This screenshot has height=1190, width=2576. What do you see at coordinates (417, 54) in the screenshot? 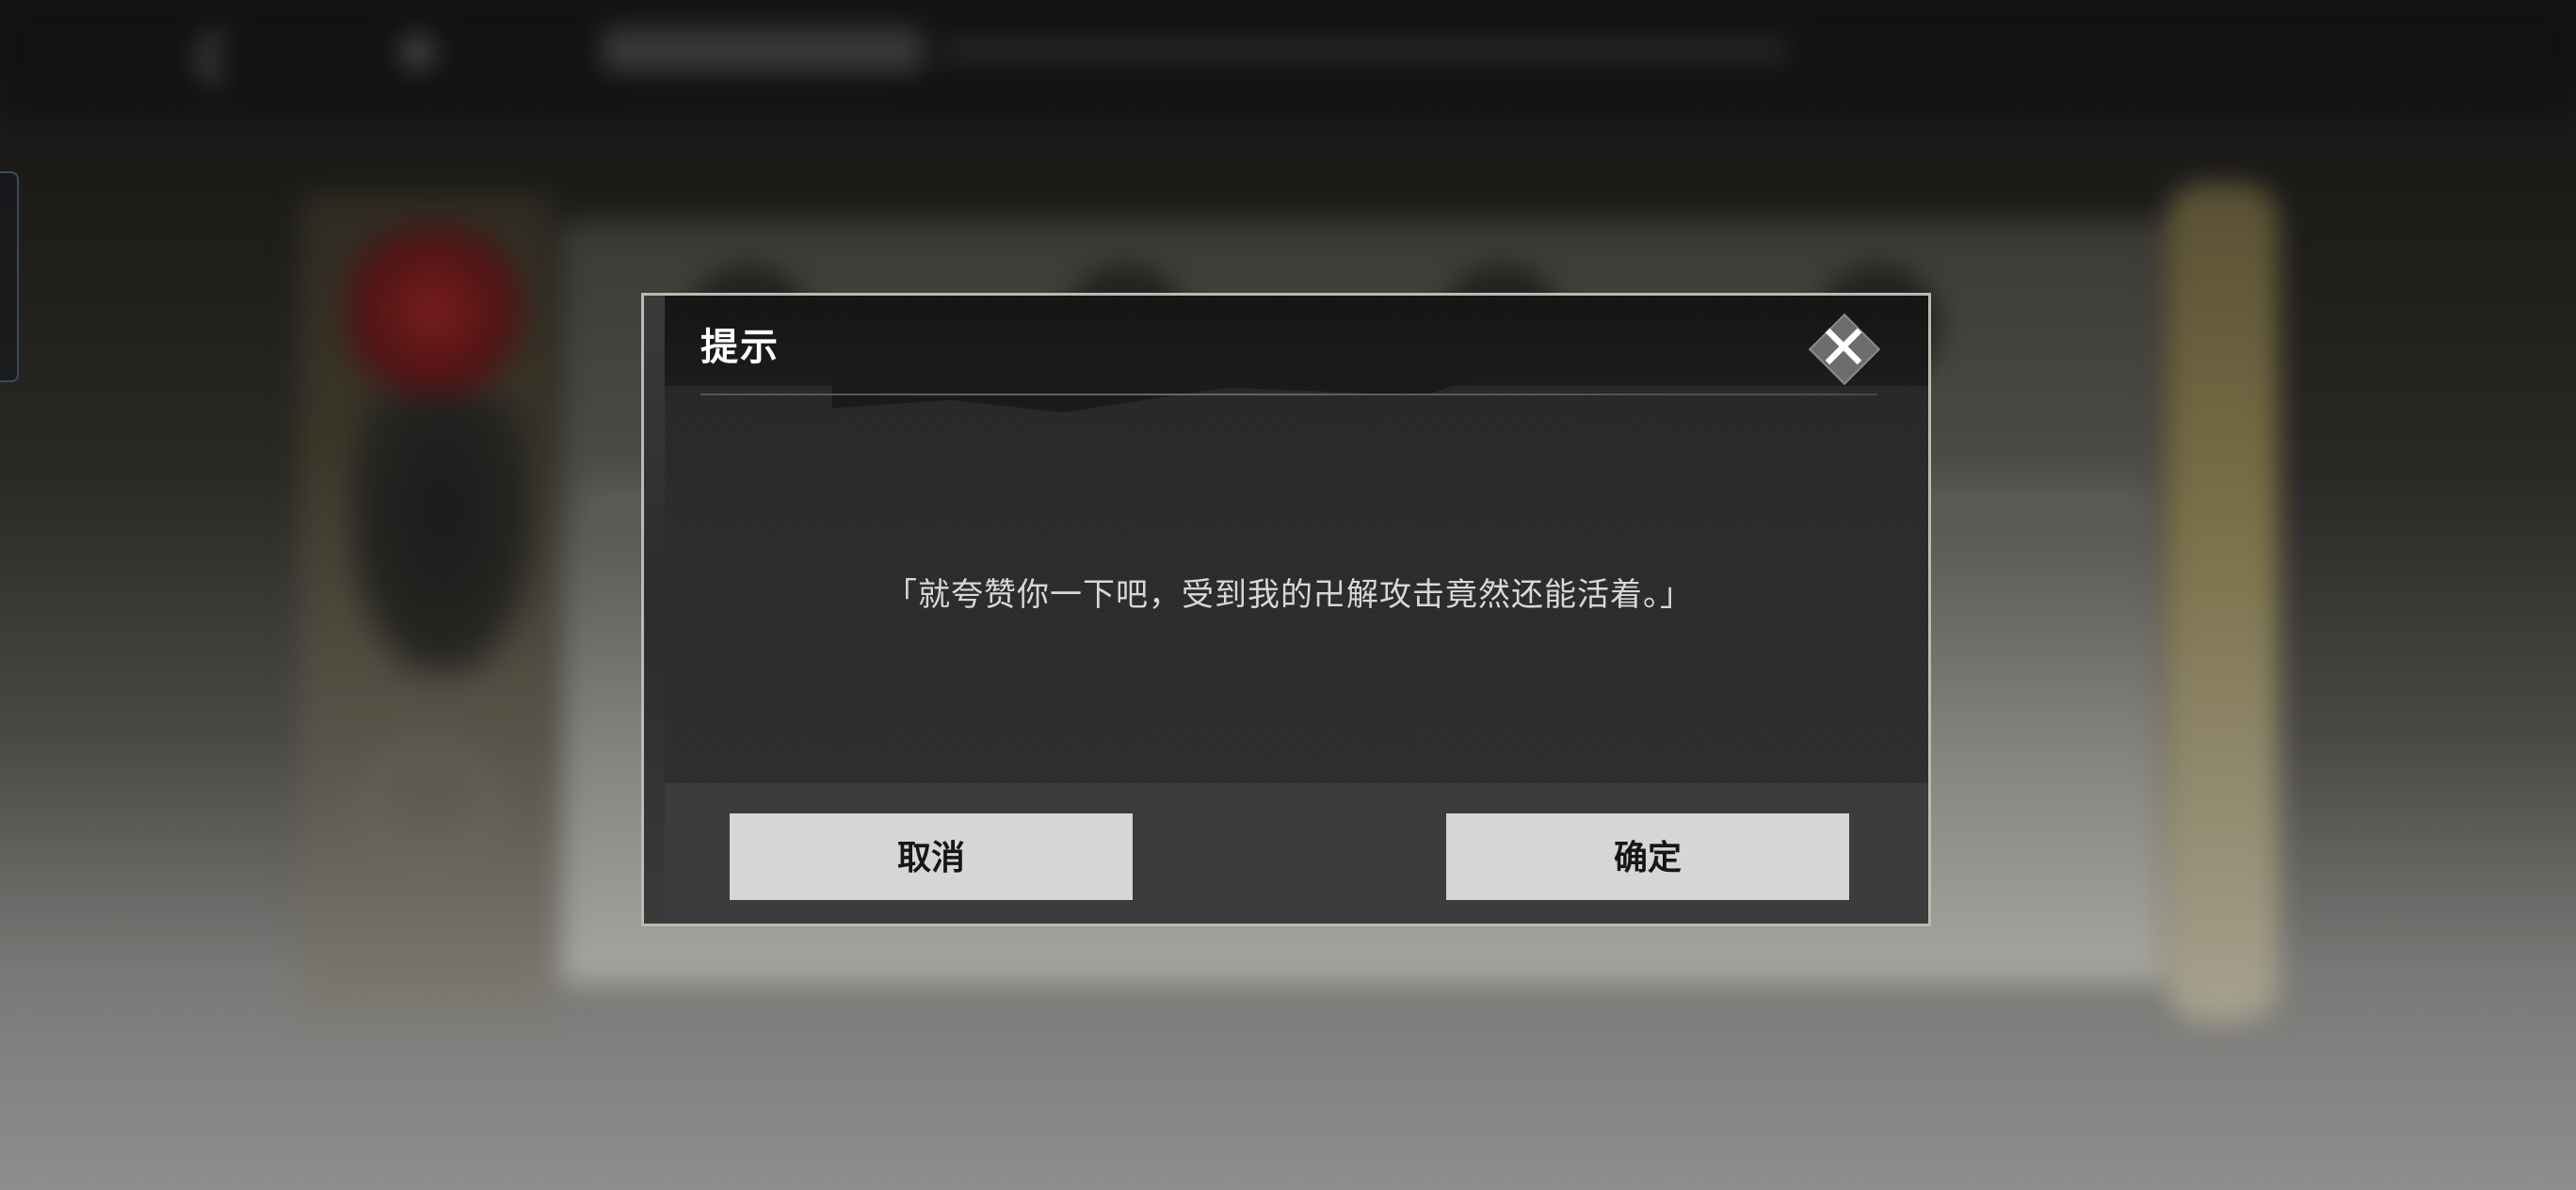
I see `plus-icon: ✚` at bounding box center [417, 54].